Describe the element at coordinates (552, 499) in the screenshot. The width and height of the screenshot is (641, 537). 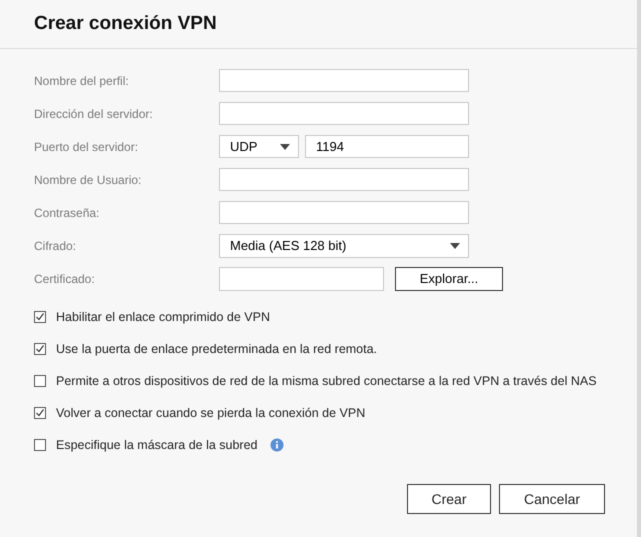
I see `cancel-button: Cancelar` at that location.